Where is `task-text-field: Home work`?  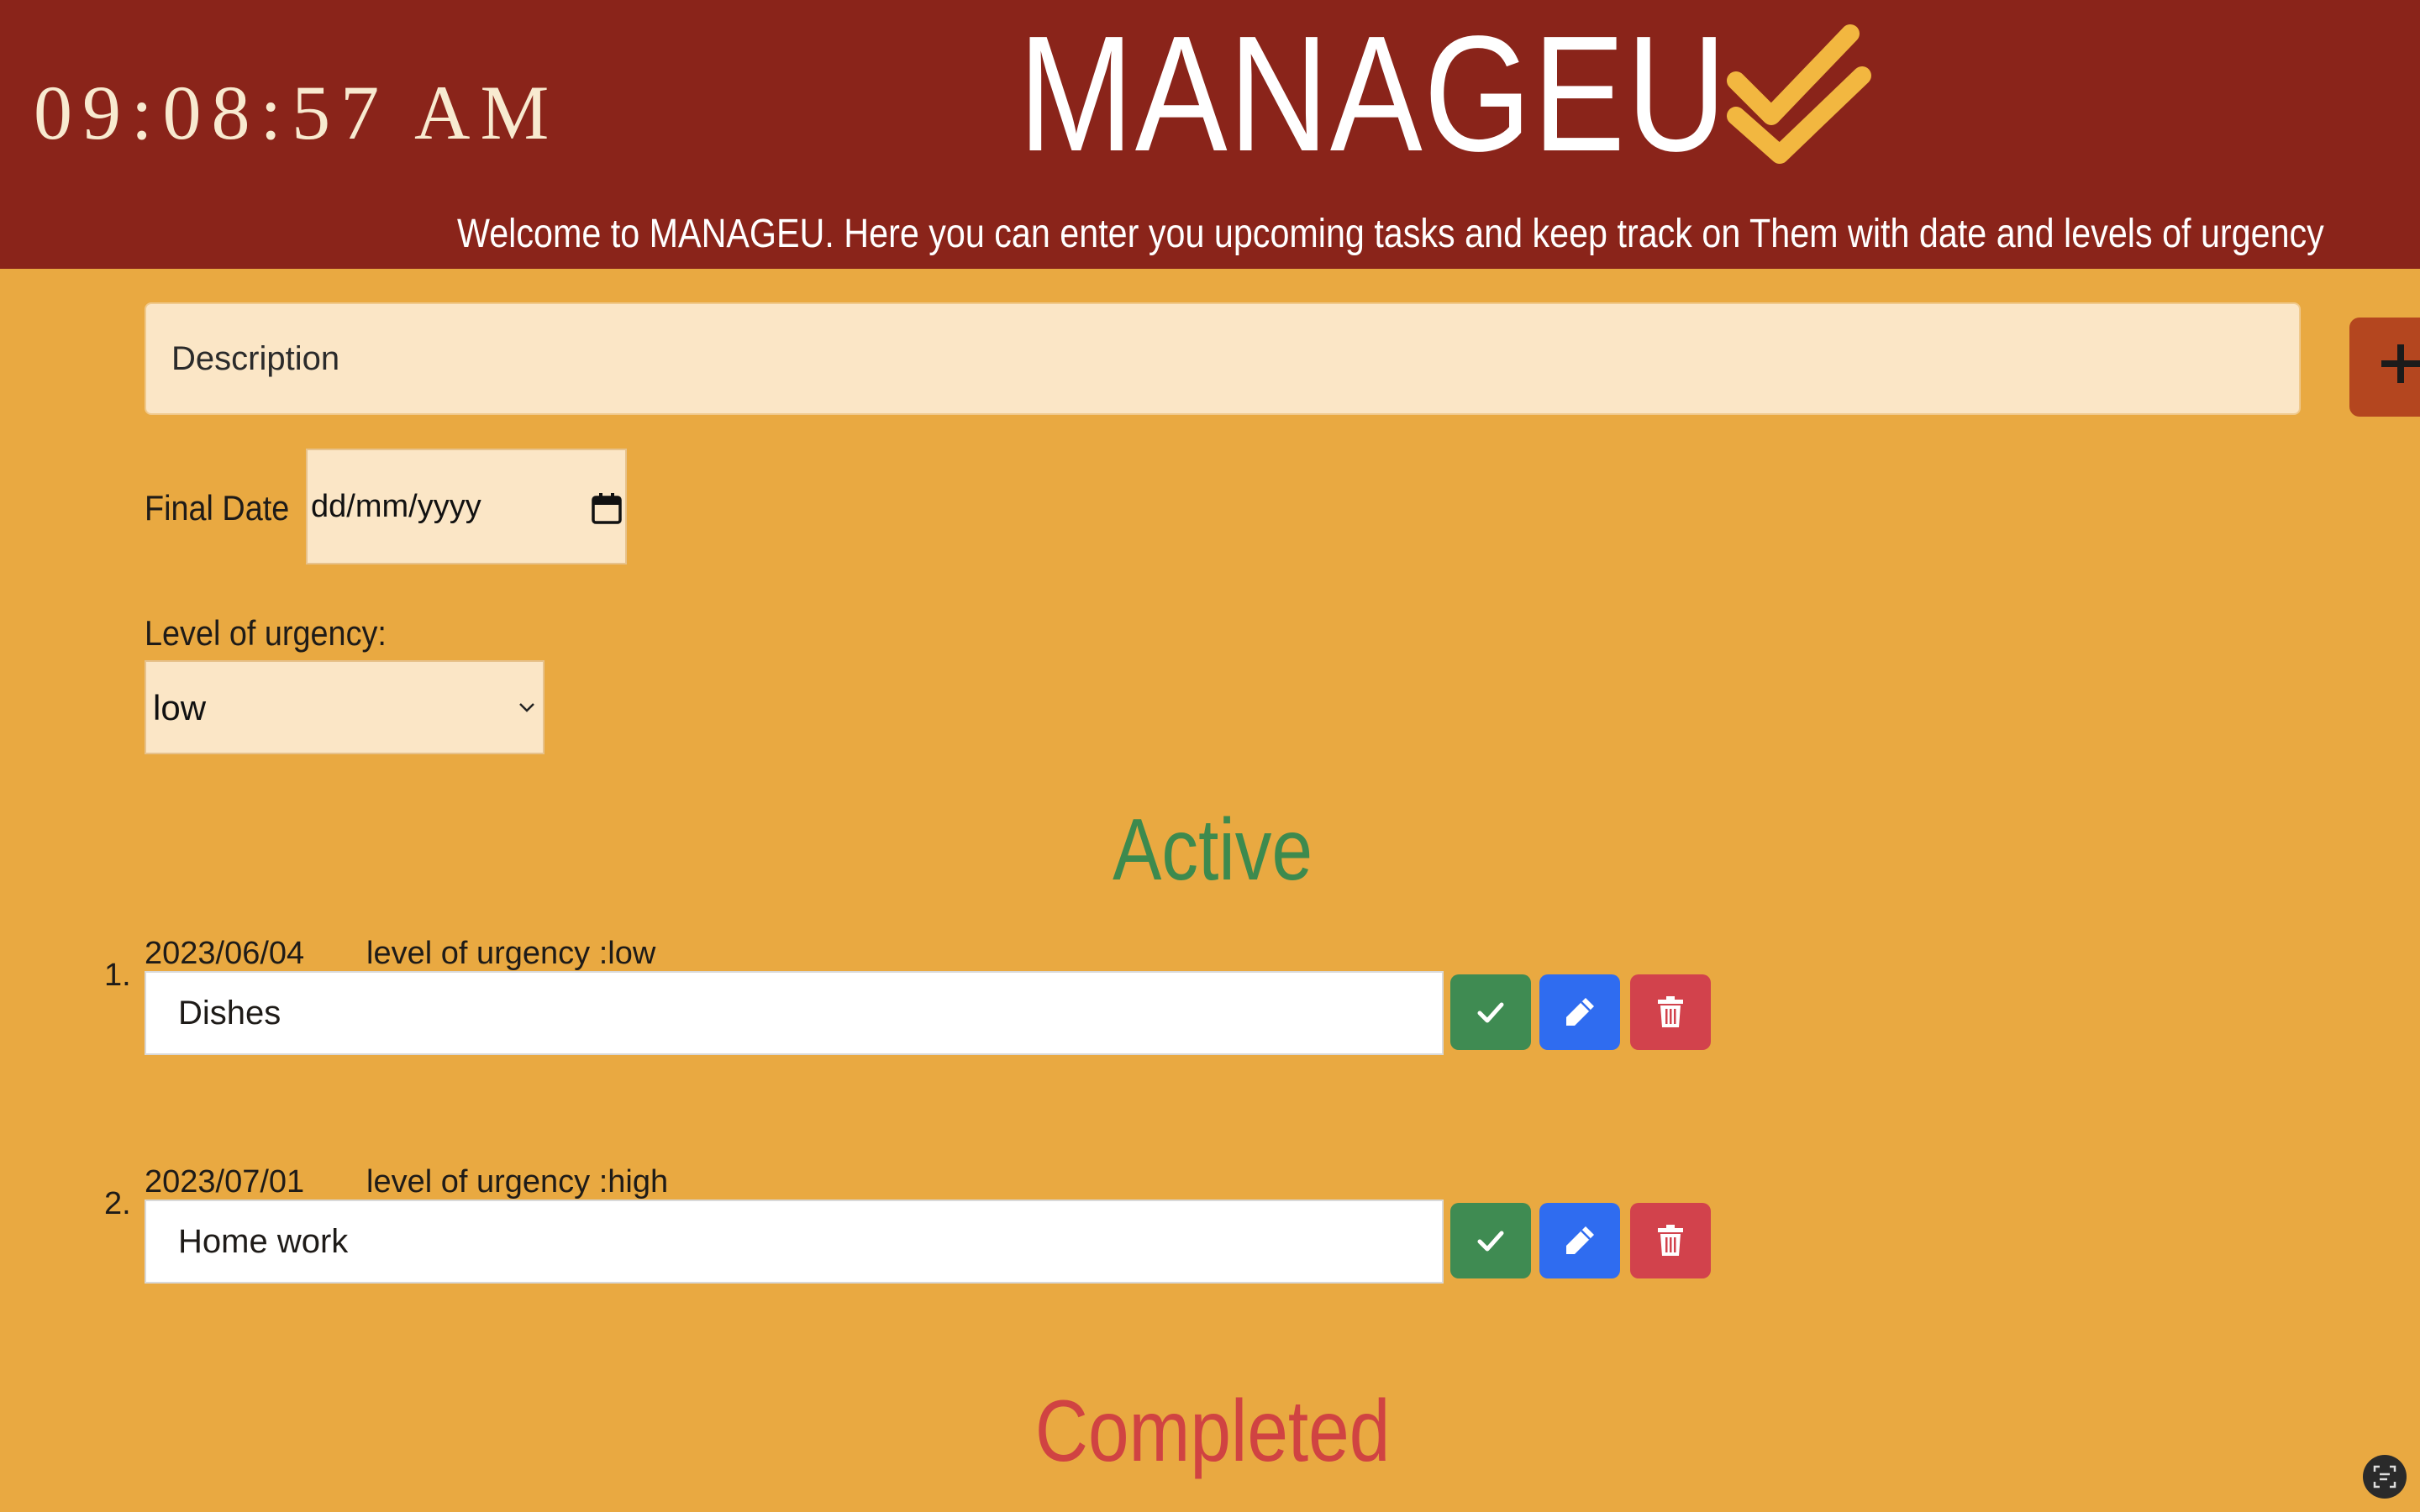 task-text-field: Home work is located at coordinates (794, 1242).